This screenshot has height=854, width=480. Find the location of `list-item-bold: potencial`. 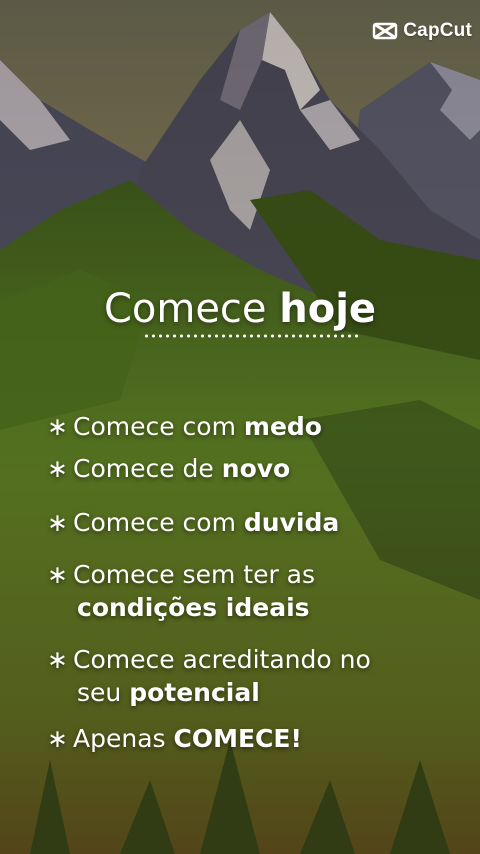

list-item-bold: potencial is located at coordinates (194, 692).